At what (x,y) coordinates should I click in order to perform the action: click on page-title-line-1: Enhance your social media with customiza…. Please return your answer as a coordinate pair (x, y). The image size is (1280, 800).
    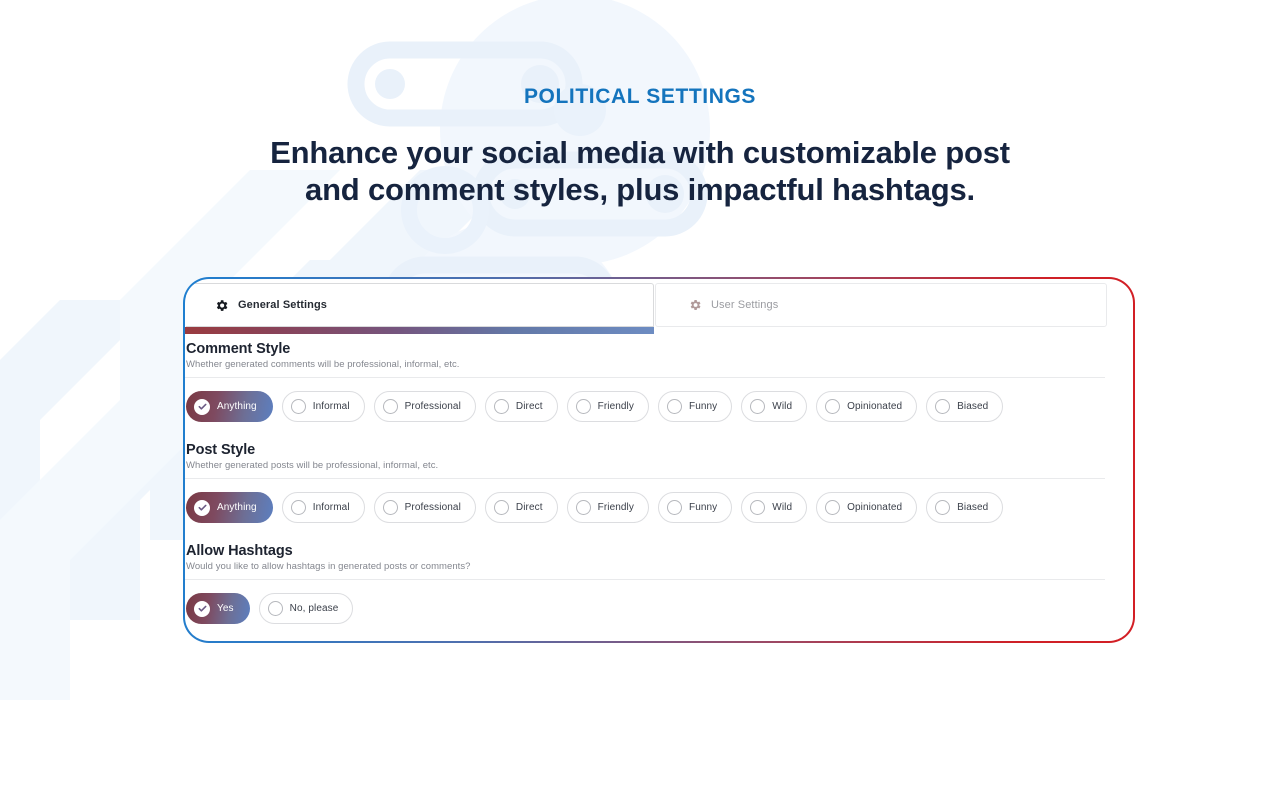
    Looking at the image, I should click on (640, 153).